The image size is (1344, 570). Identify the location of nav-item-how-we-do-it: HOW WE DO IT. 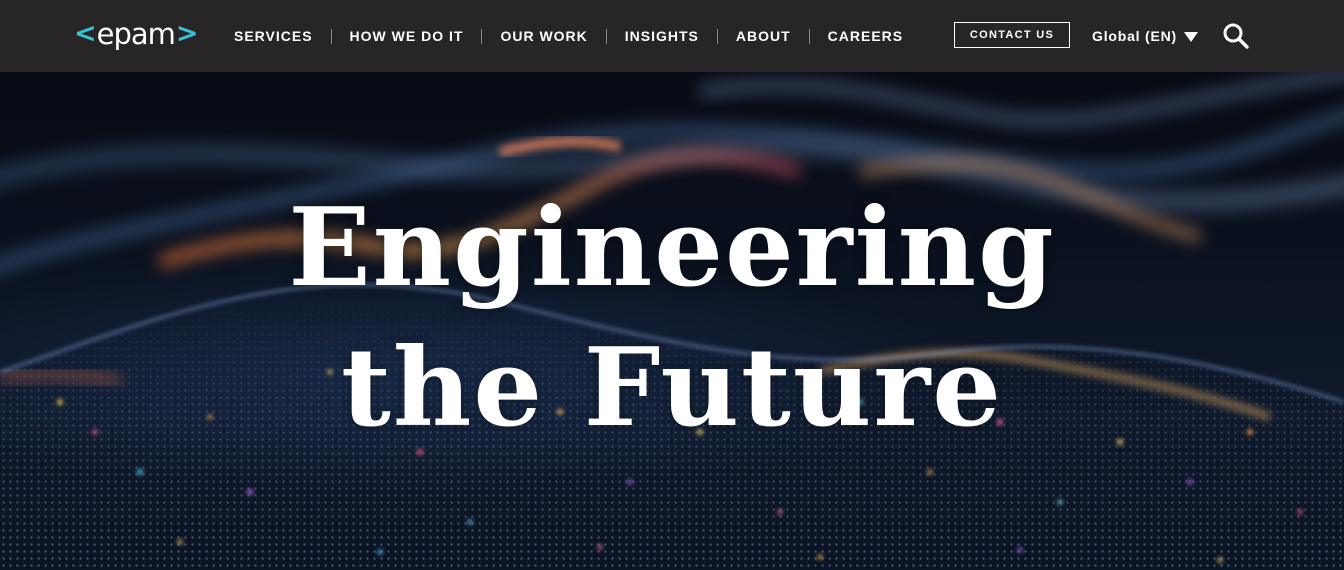
(407, 36).